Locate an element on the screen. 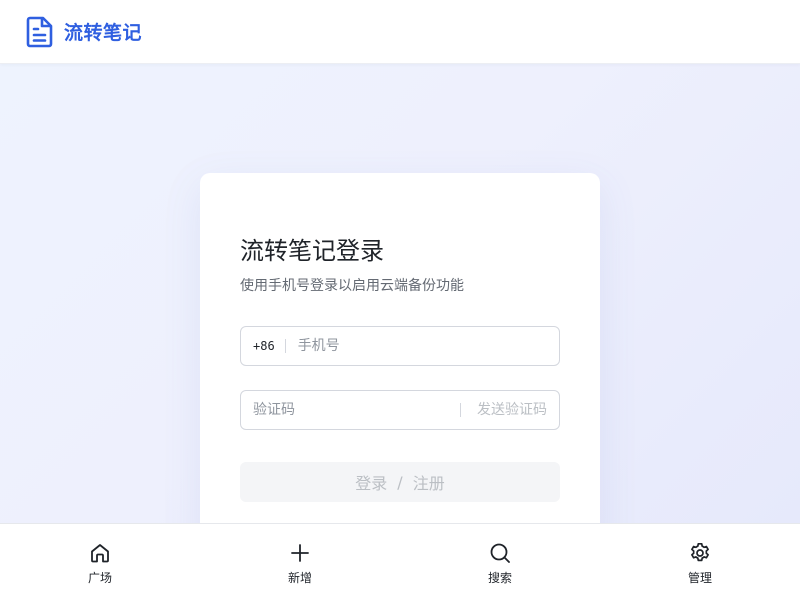 This screenshot has width=800, height=600. phone-field: +86 is located at coordinates (400, 346).